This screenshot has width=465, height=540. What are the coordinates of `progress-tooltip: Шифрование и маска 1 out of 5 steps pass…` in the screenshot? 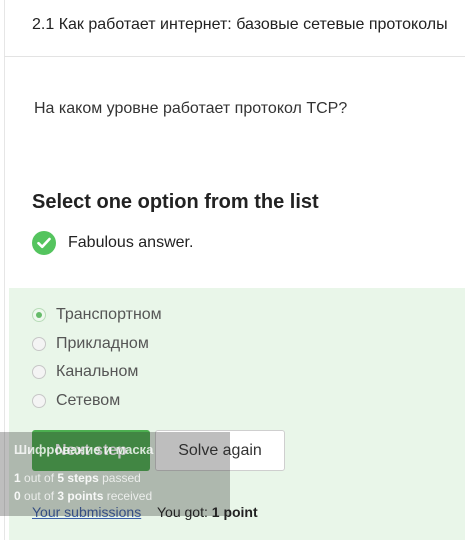 It's located at (115, 474).